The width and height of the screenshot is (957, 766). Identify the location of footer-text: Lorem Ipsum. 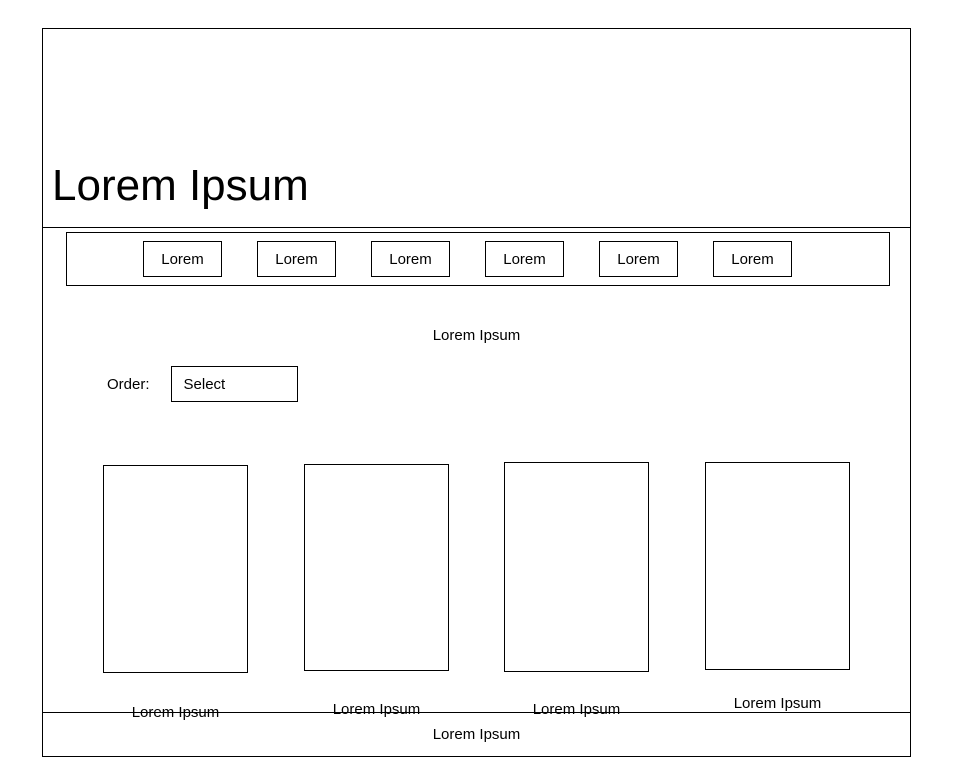
(476, 734).